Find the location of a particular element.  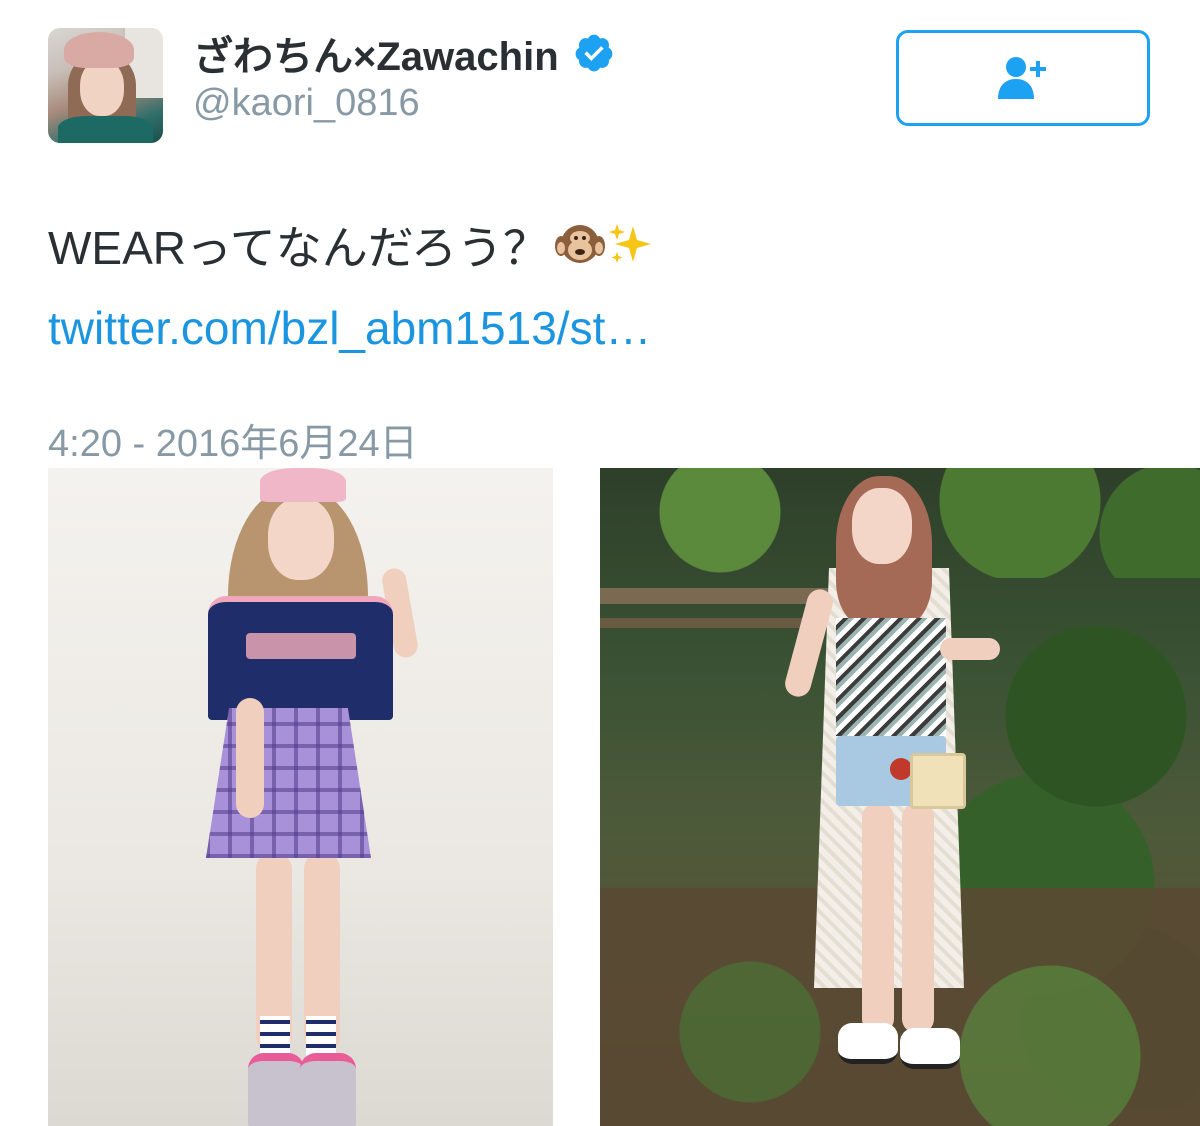

tweet-text: WEARってなんだろう？ is located at coordinates (350, 245).